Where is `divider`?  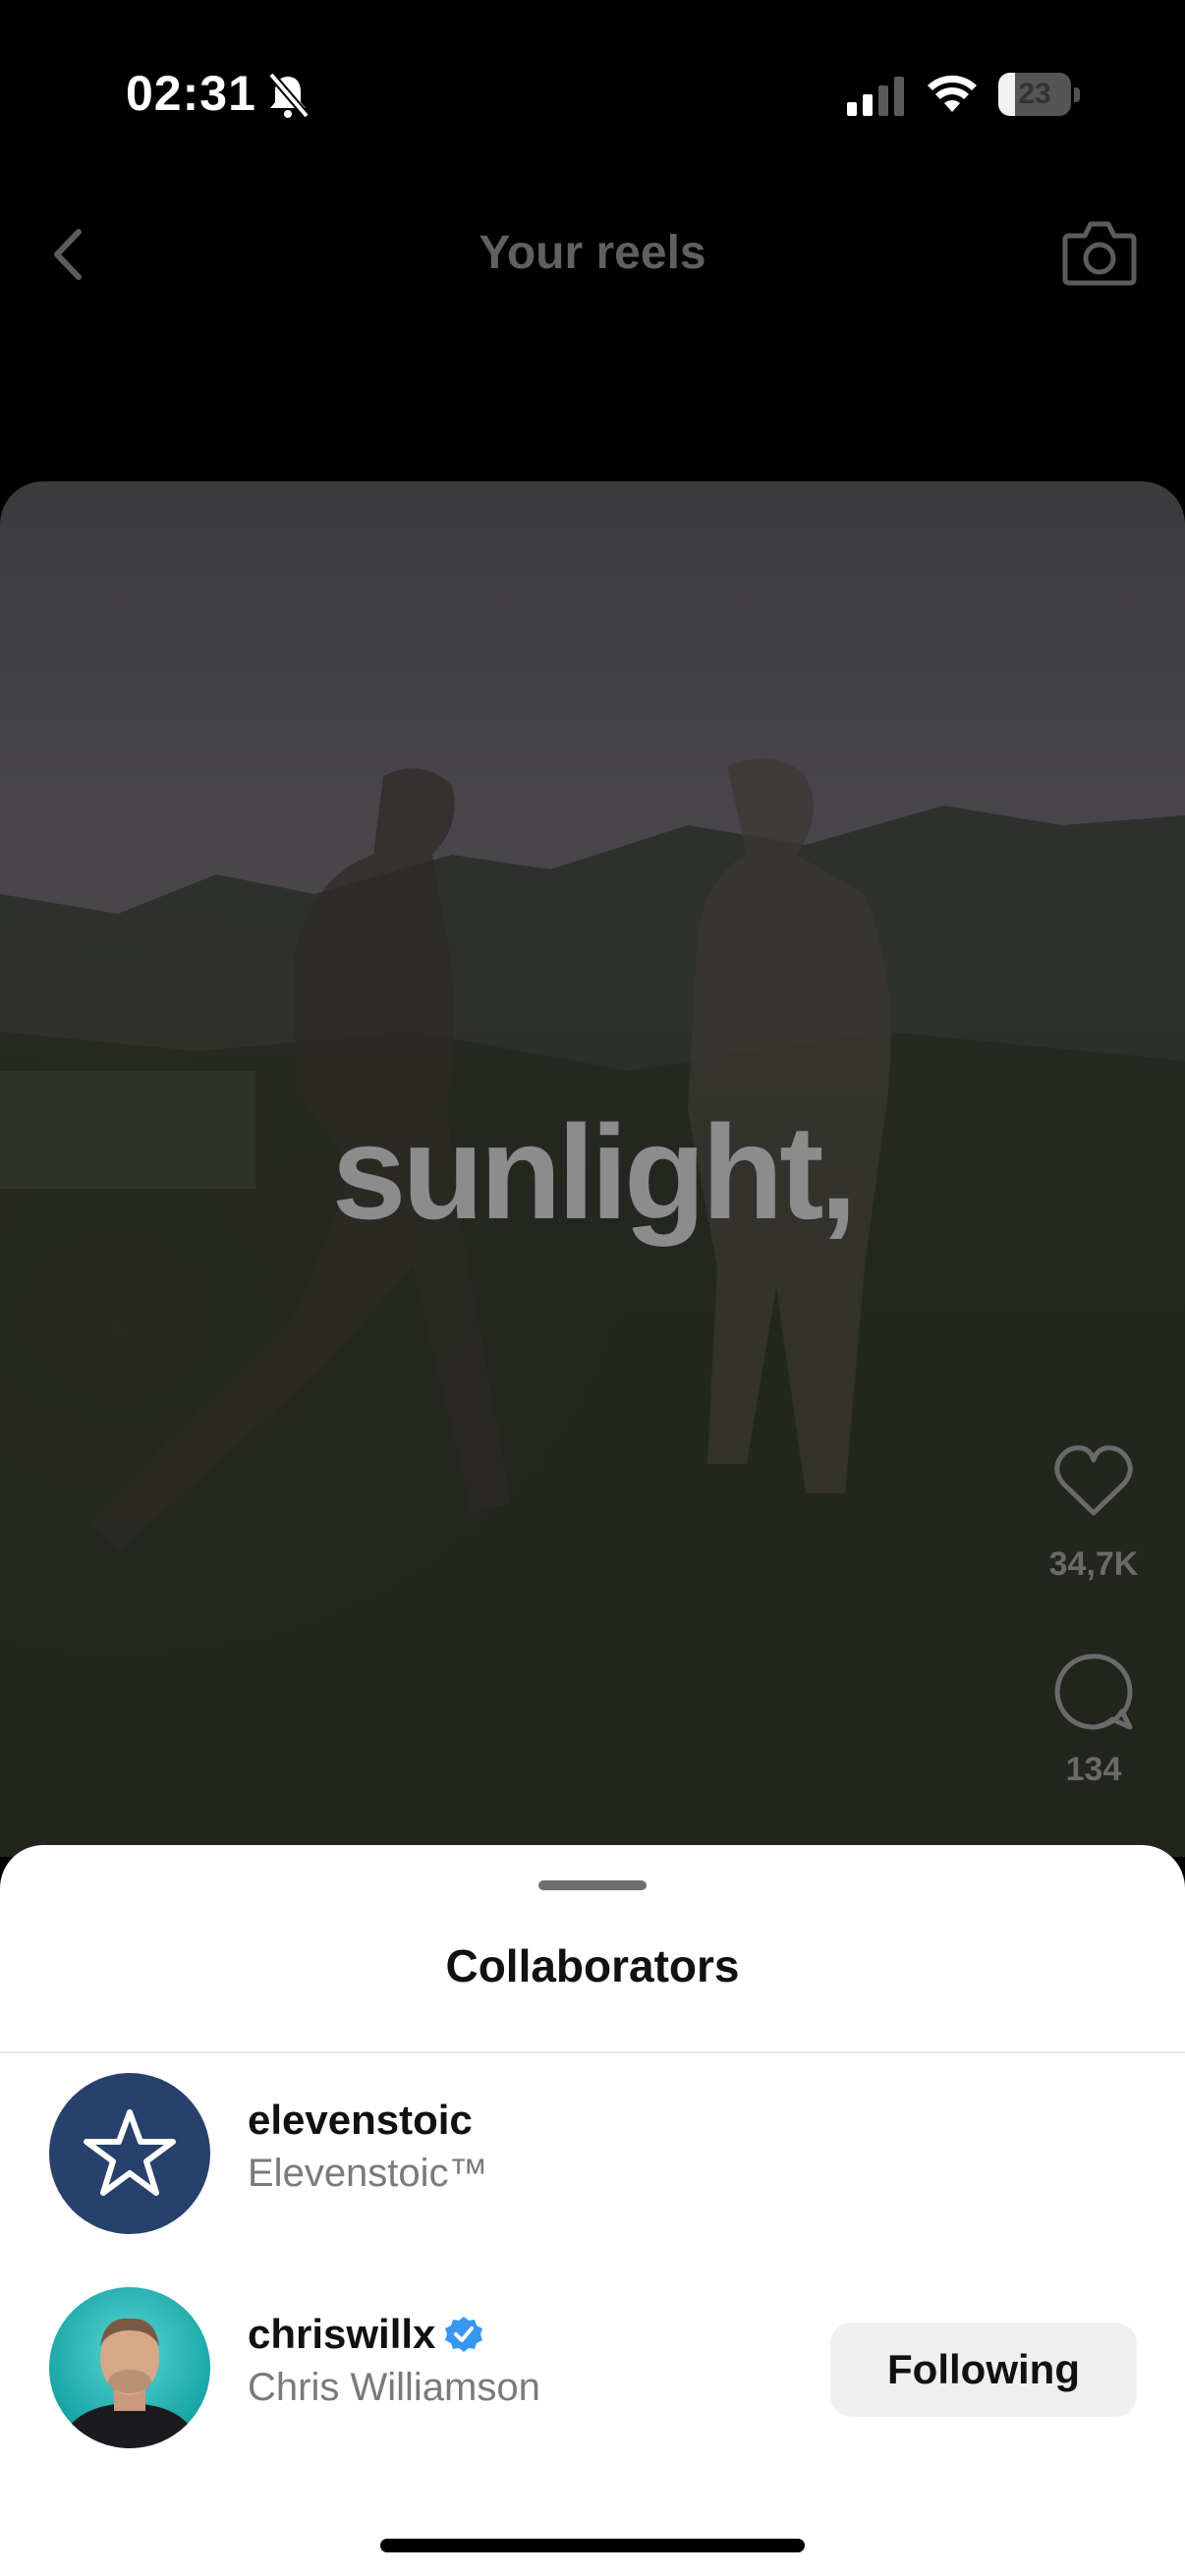
divider is located at coordinates (592, 2052).